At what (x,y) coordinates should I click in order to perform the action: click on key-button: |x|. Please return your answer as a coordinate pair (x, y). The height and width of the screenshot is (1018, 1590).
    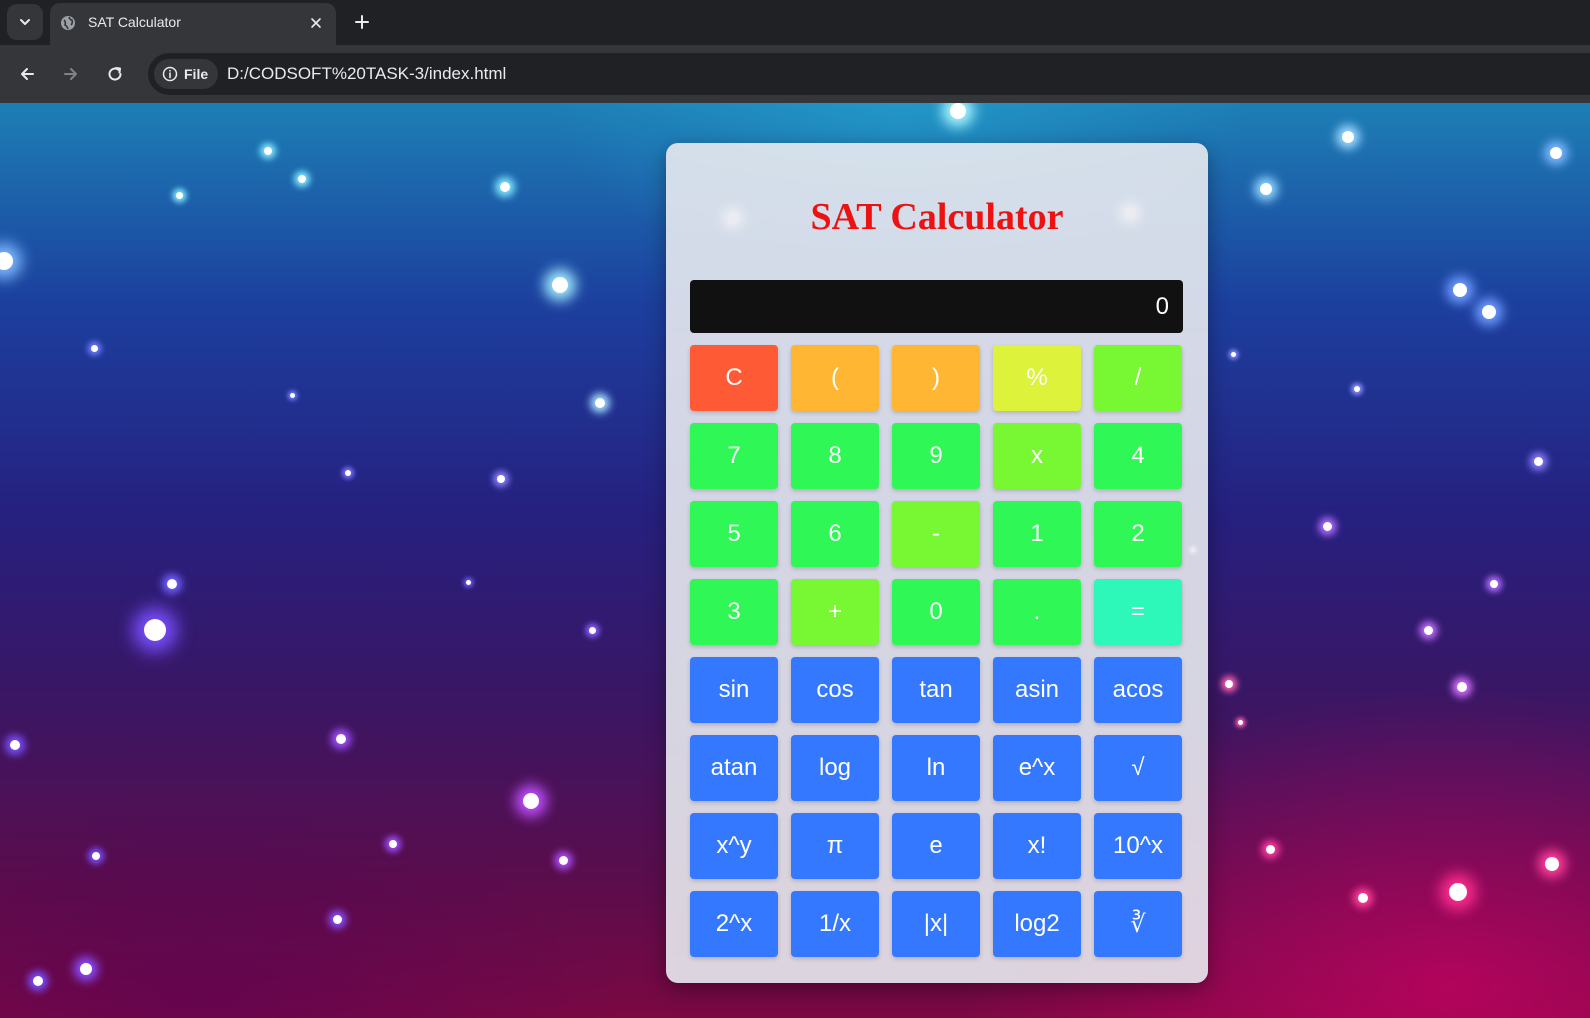
    Looking at the image, I should click on (936, 924).